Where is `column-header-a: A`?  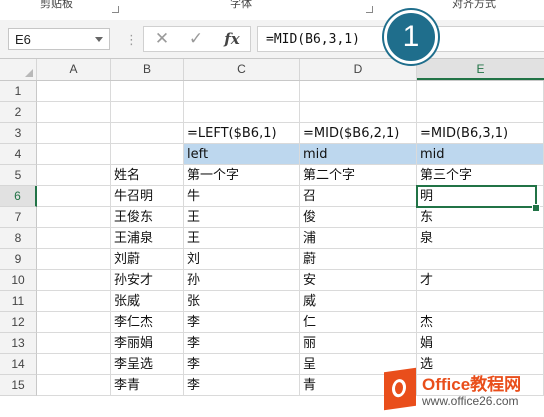
column-header-a: A is located at coordinates (74, 69).